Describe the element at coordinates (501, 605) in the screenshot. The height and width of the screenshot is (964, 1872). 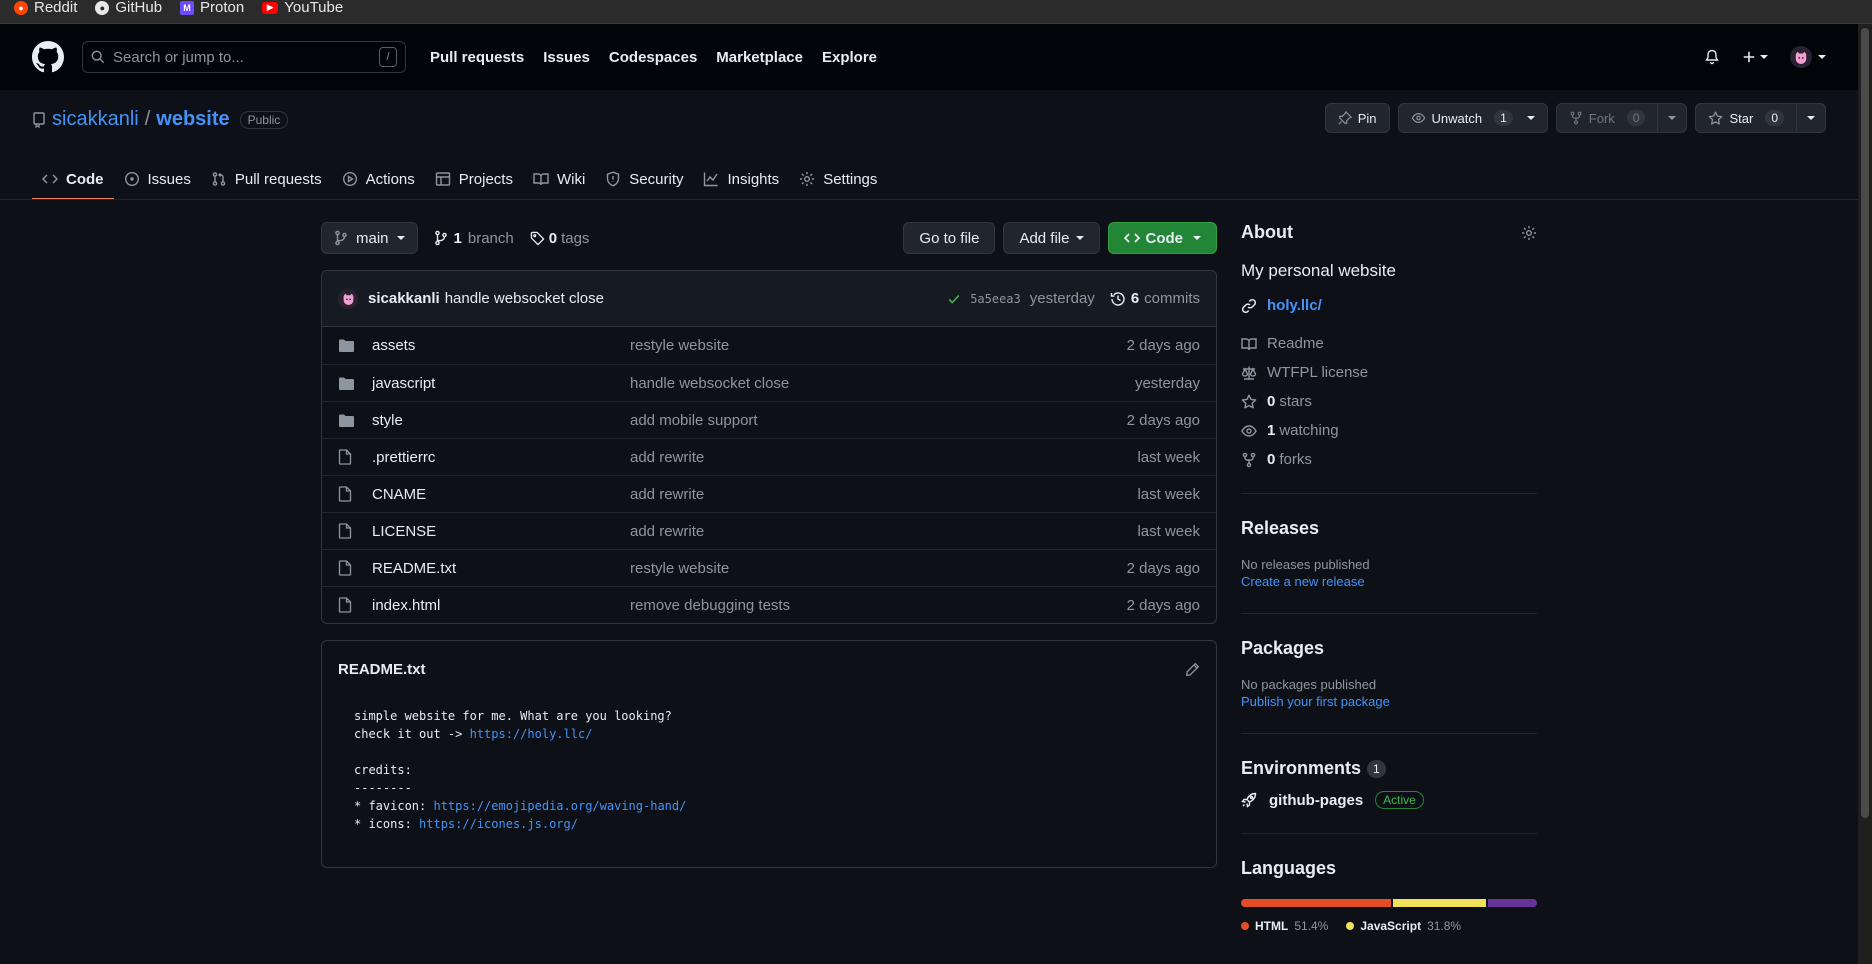
I see `file-name-link: index.html` at that location.